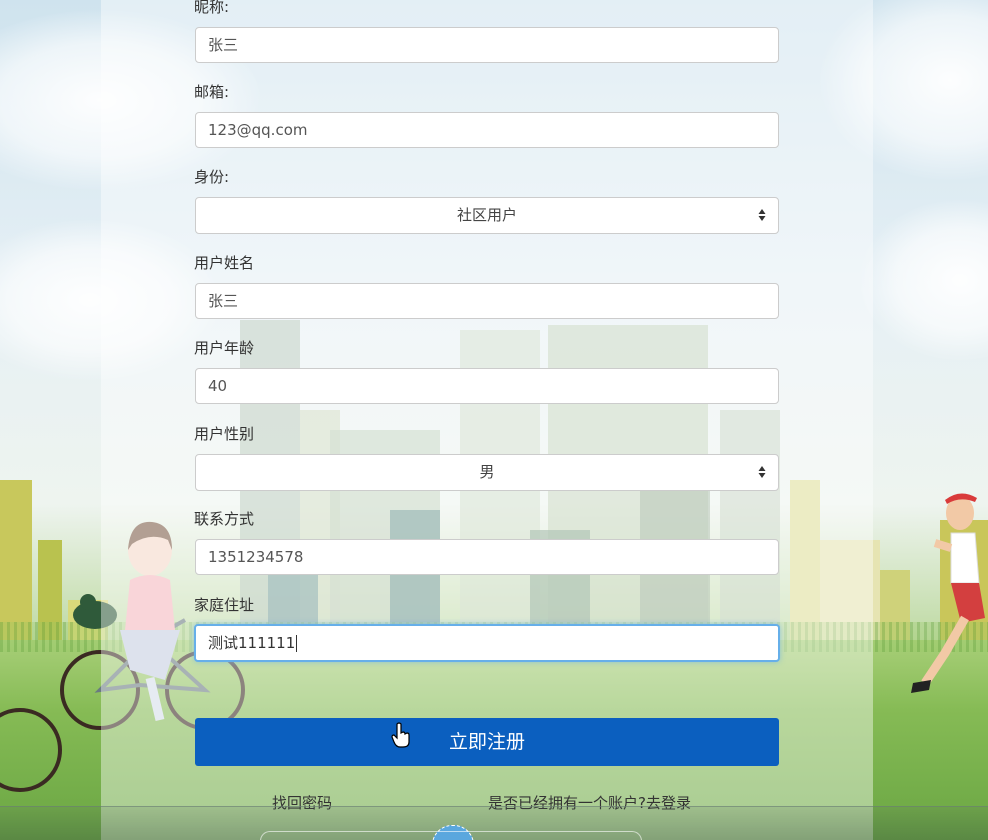 This screenshot has width=988, height=840. I want to click on email-label: 邮箱:, so click(212, 92).